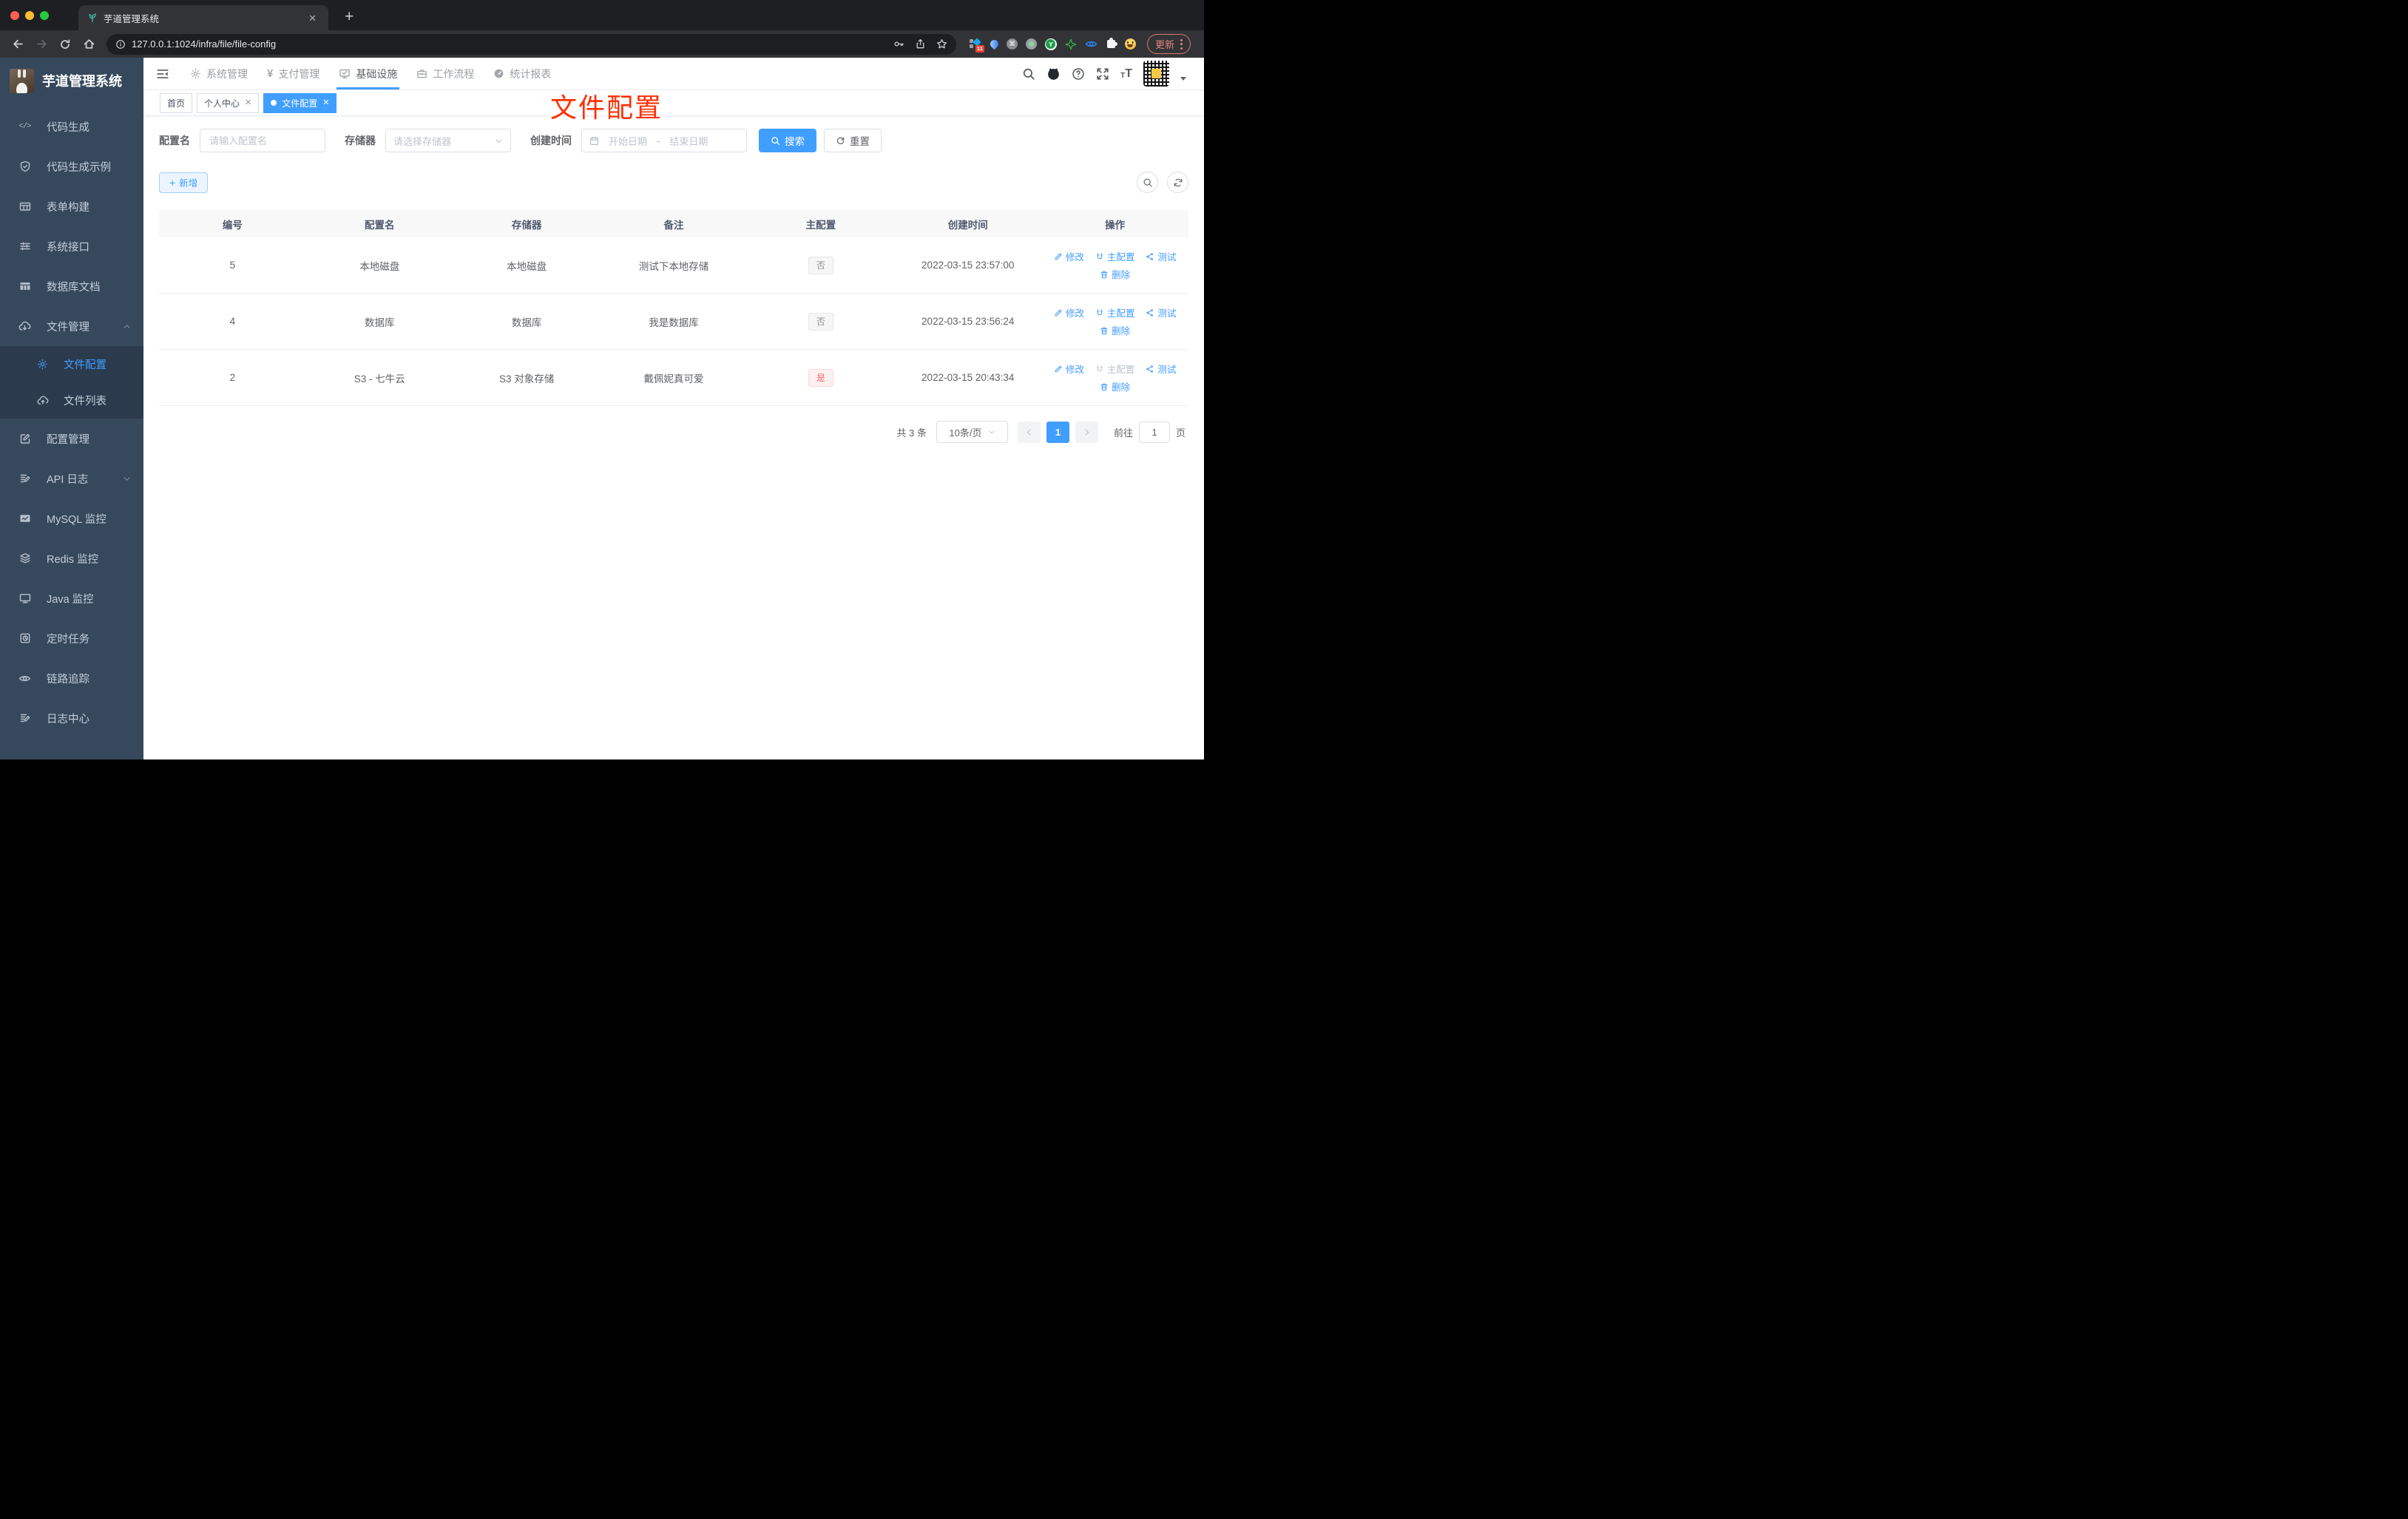 This screenshot has height=1519, width=2408. What do you see at coordinates (820, 265) in the screenshot?
I see `master-status-badge: 否` at bounding box center [820, 265].